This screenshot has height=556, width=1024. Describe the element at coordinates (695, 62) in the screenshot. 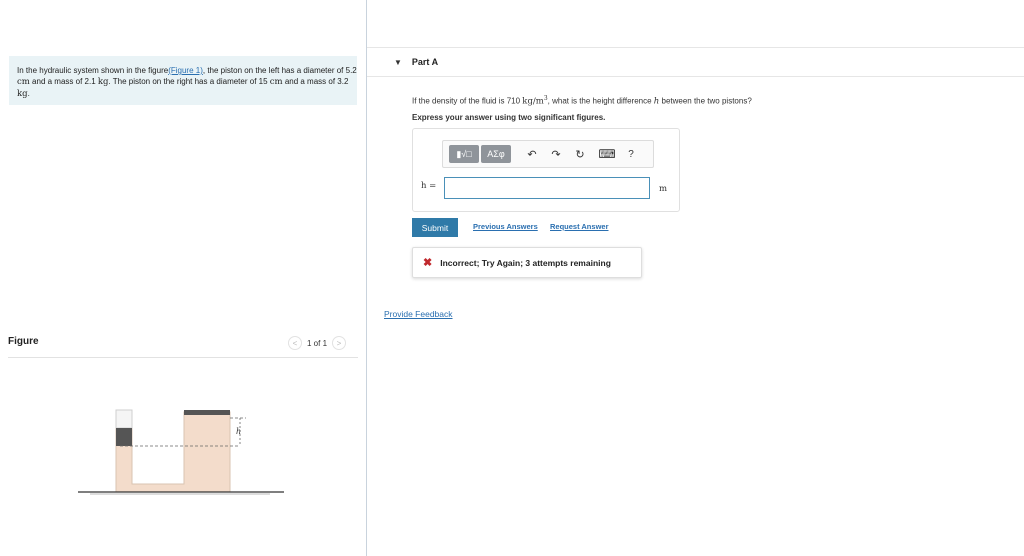

I see `part-header: ▼ Part A` at that location.